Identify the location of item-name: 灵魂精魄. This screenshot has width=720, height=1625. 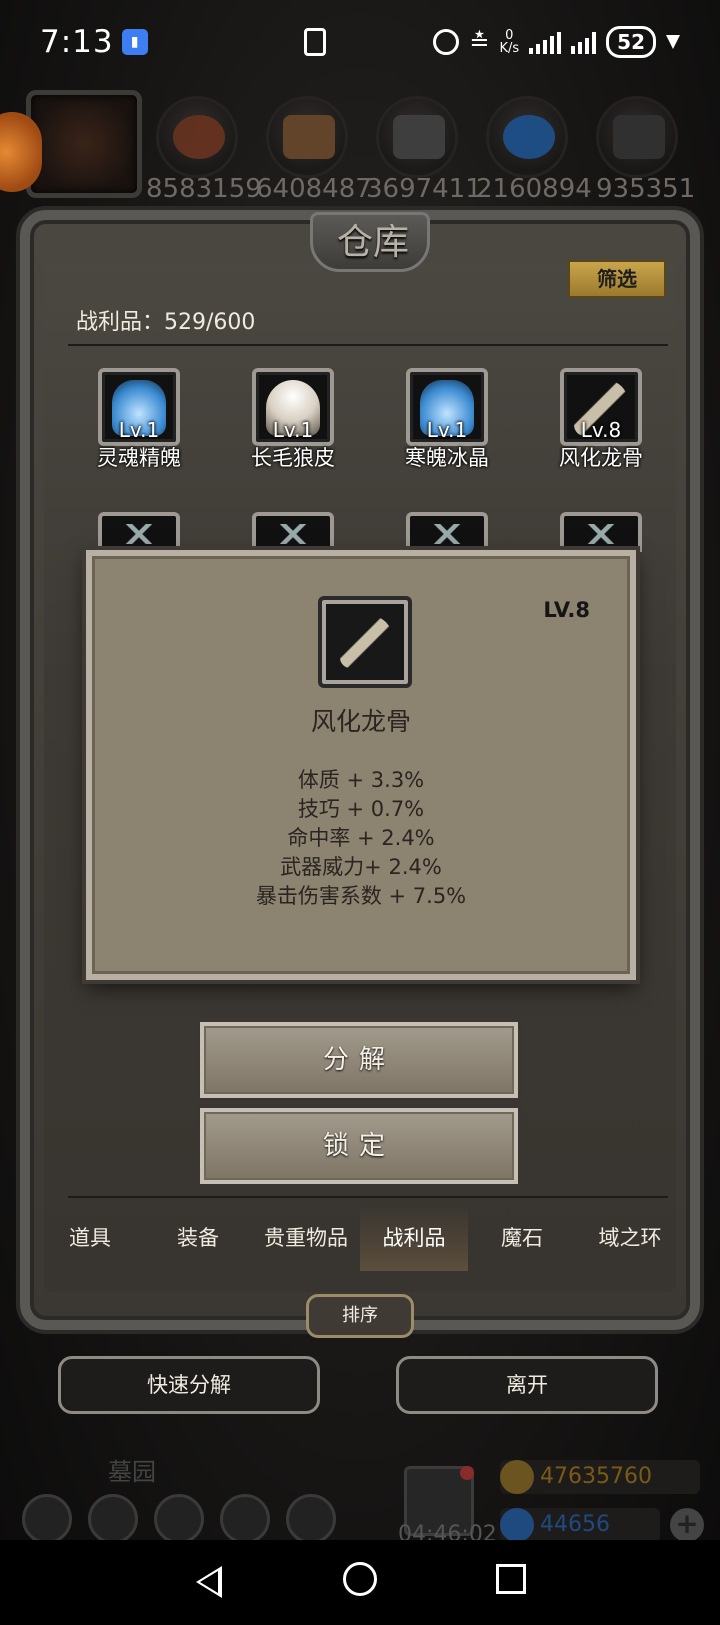
(139, 458).